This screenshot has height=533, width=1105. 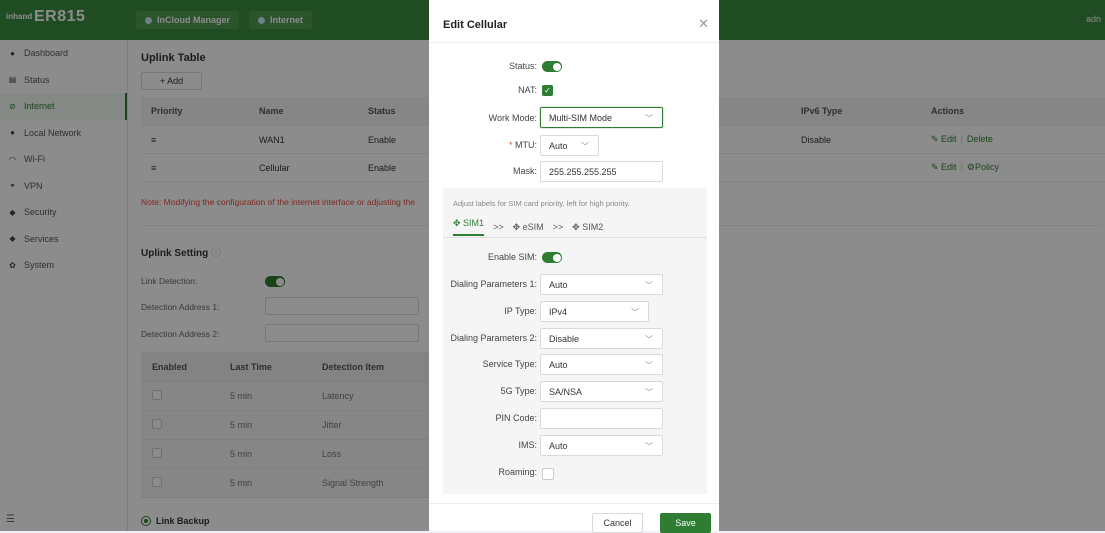 I want to click on mask-label: Mask:, so click(x=524, y=171).